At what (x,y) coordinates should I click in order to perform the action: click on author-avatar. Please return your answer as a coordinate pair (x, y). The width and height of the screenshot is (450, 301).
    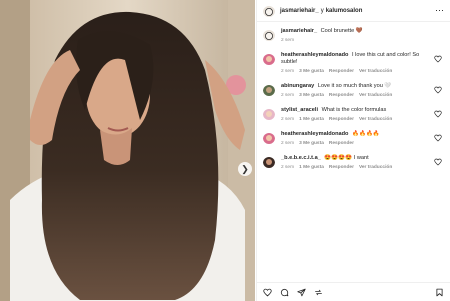
    Looking at the image, I should click on (269, 11).